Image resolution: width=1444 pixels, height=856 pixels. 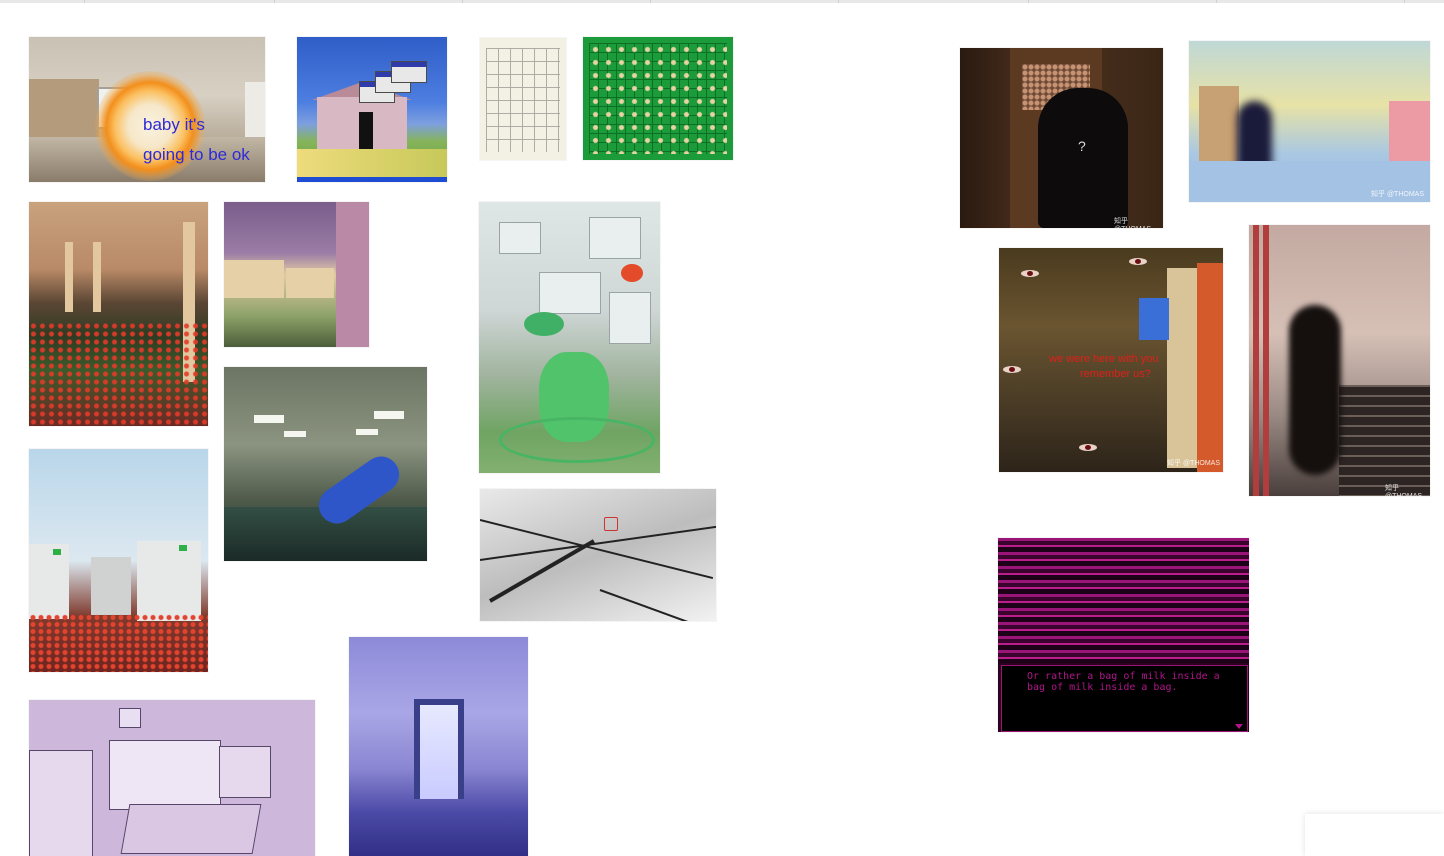 What do you see at coordinates (191, 829) in the screenshot?
I see `table` at bounding box center [191, 829].